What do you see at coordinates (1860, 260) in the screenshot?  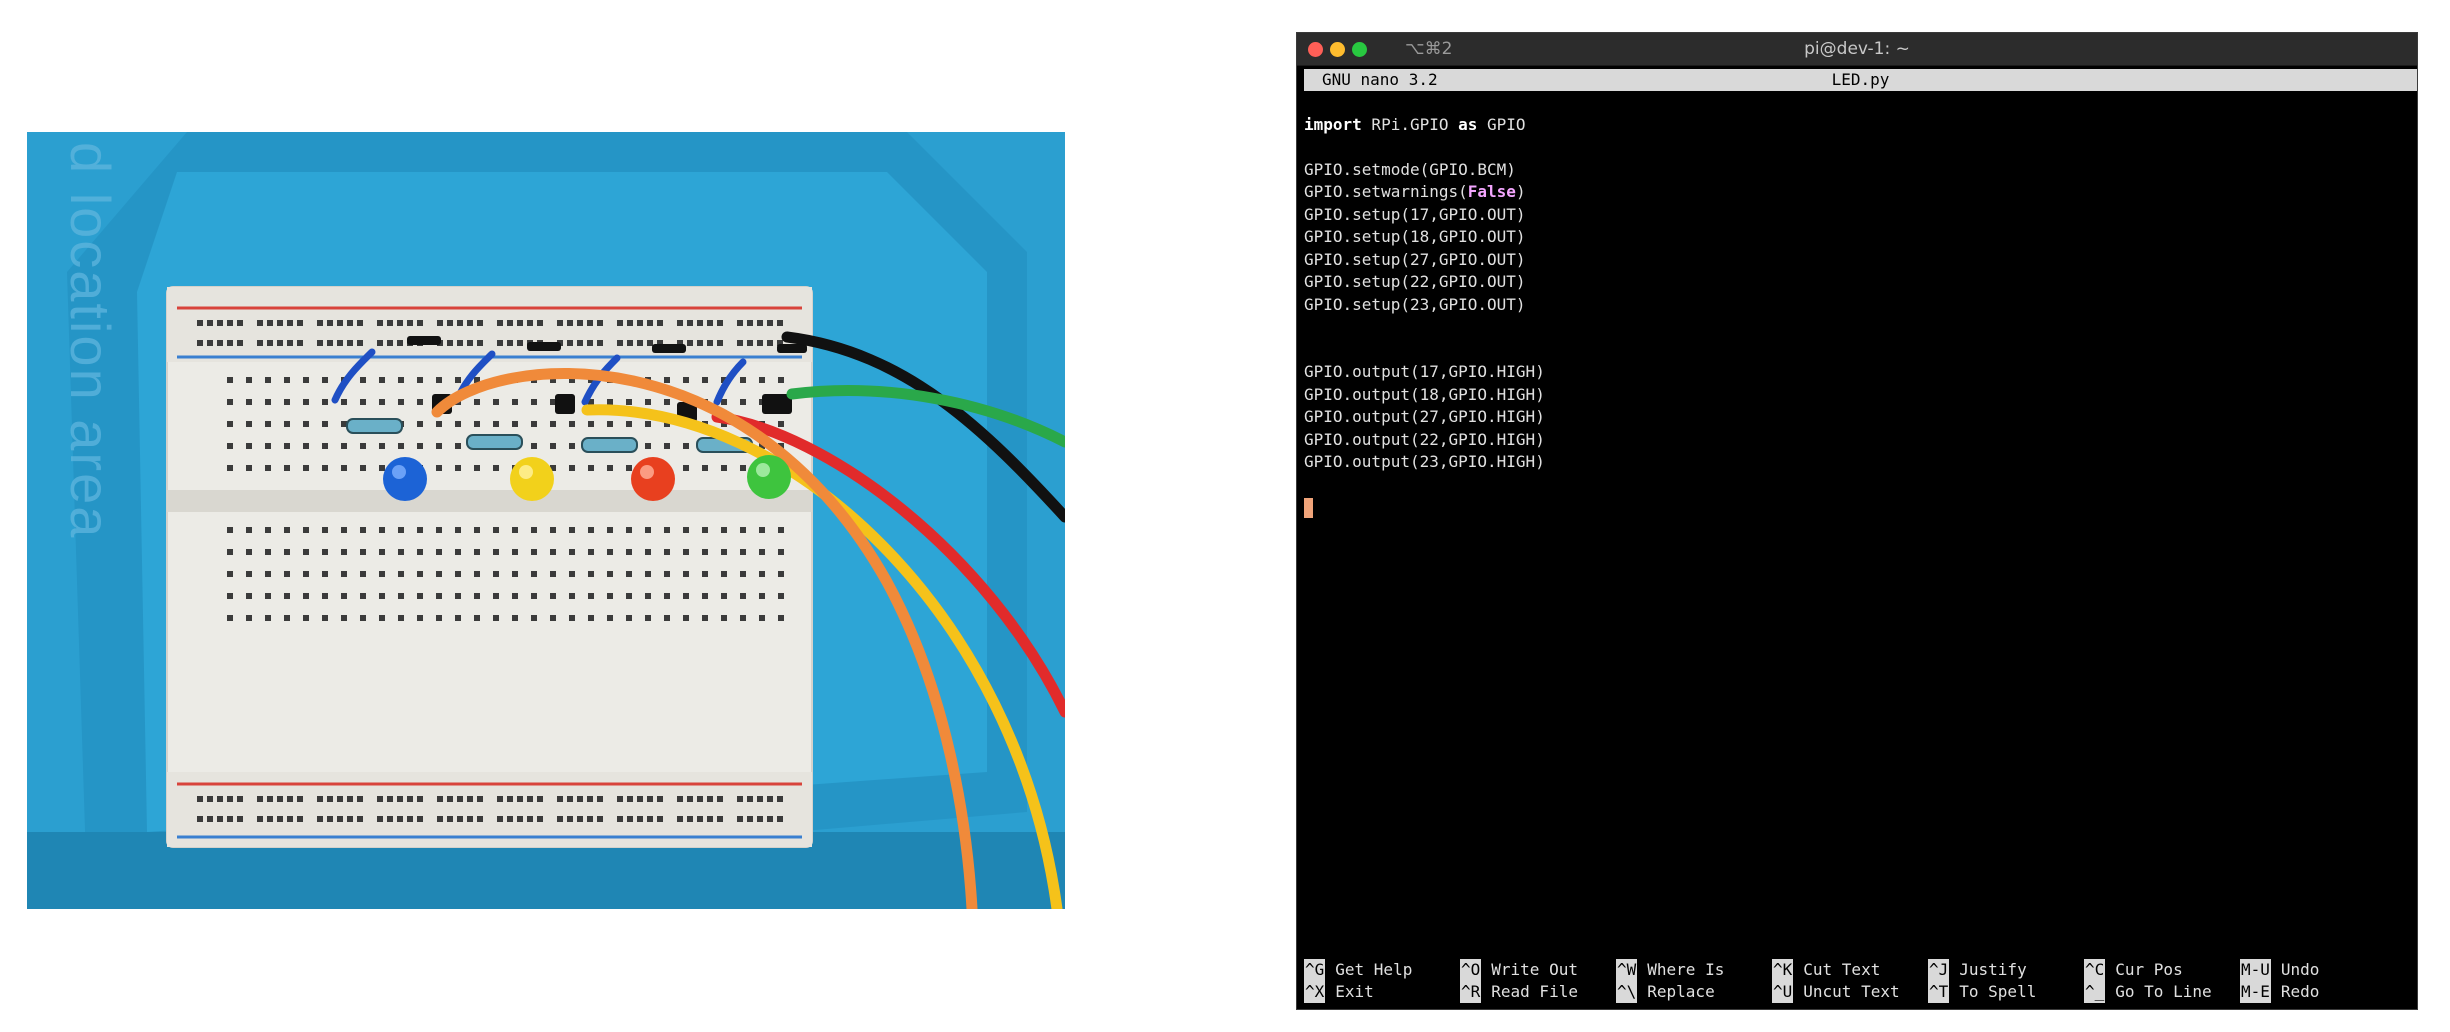 I see `code-line-setup: GPIO.setup(27,GPIO.OUT)` at bounding box center [1860, 260].